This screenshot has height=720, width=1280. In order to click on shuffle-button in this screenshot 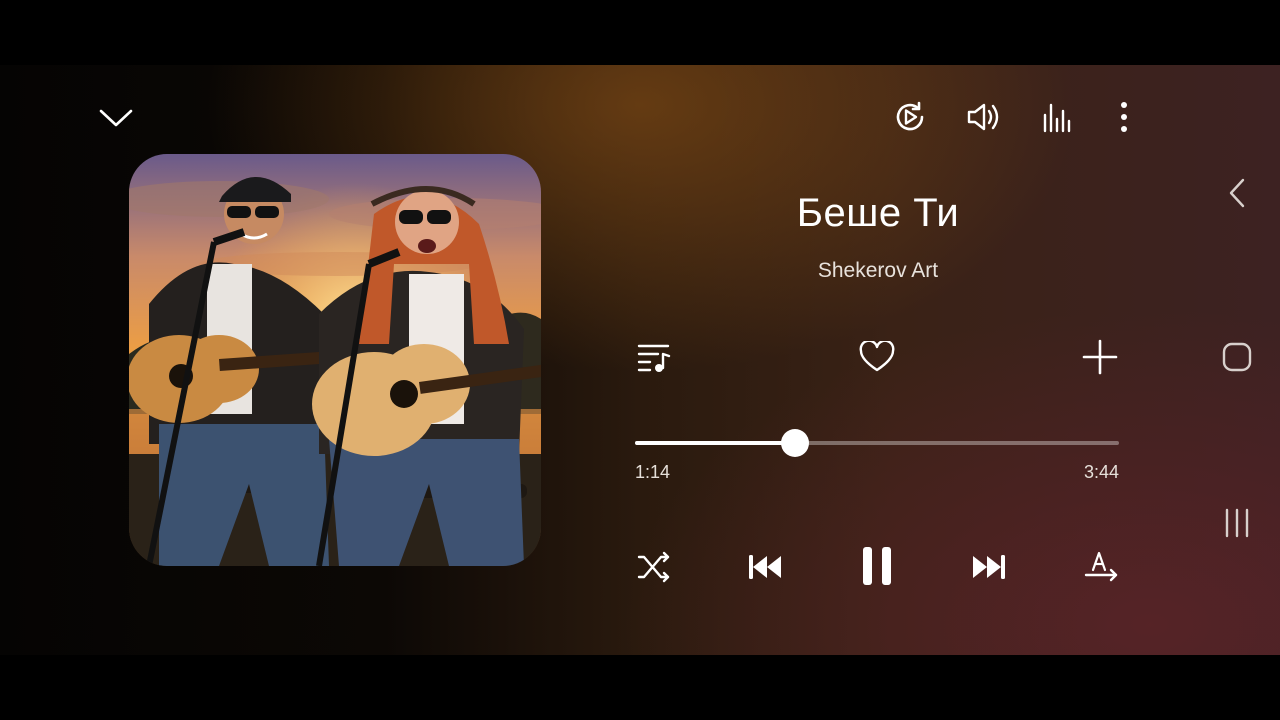, I will do `click(654, 567)`.